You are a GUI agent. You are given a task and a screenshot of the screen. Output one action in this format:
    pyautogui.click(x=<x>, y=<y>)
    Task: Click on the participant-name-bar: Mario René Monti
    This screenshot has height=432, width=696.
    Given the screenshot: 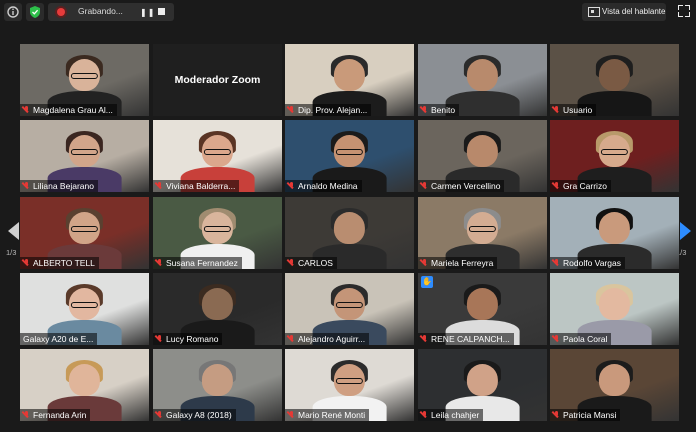 What is the action you would take?
    pyautogui.click(x=327, y=415)
    